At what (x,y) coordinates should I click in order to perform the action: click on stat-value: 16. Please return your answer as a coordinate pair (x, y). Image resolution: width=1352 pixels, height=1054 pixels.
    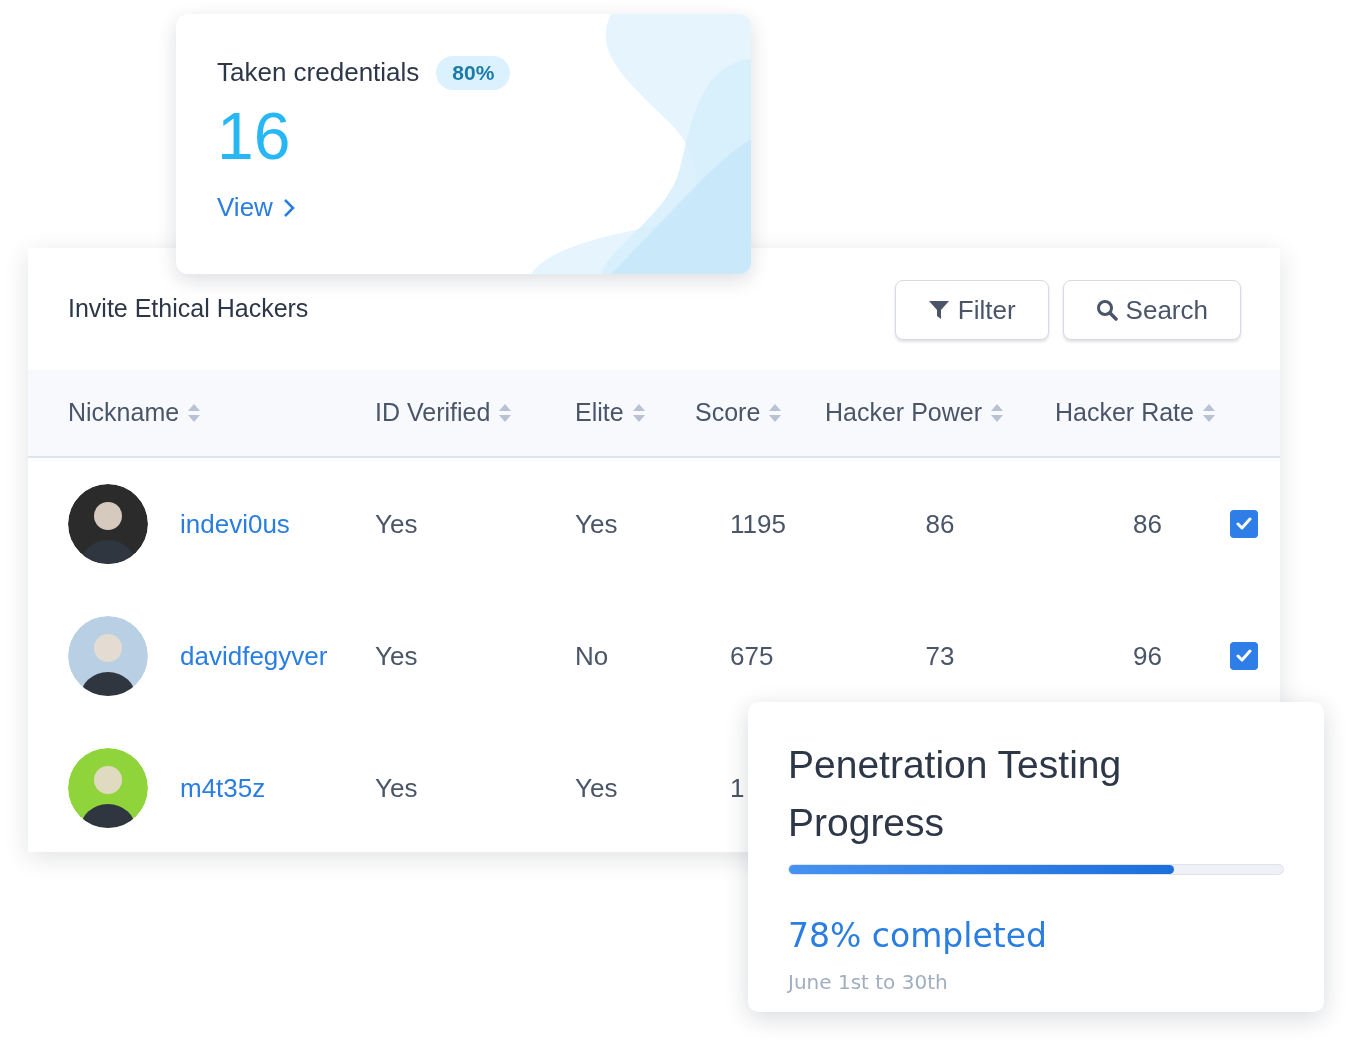
    Looking at the image, I should click on (254, 136).